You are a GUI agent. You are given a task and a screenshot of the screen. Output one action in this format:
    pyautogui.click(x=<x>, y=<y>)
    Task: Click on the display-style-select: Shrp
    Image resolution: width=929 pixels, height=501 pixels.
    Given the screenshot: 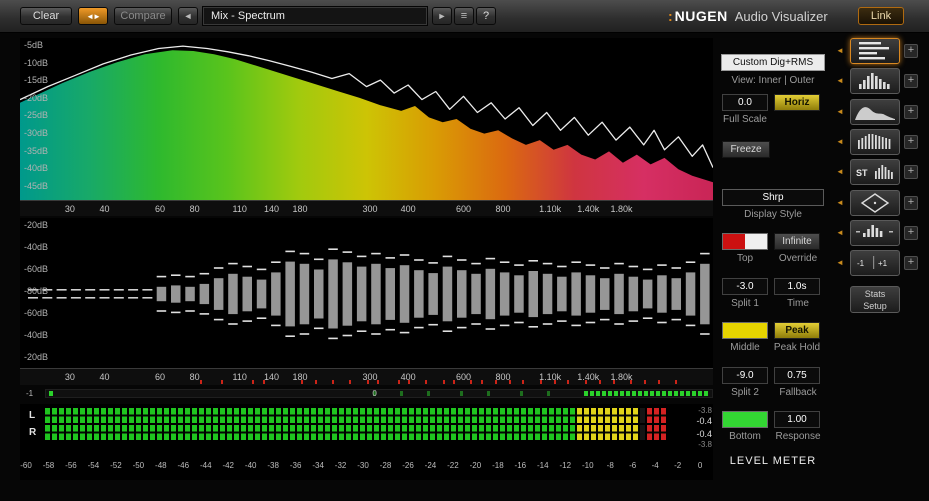 What is the action you would take?
    pyautogui.click(x=773, y=197)
    